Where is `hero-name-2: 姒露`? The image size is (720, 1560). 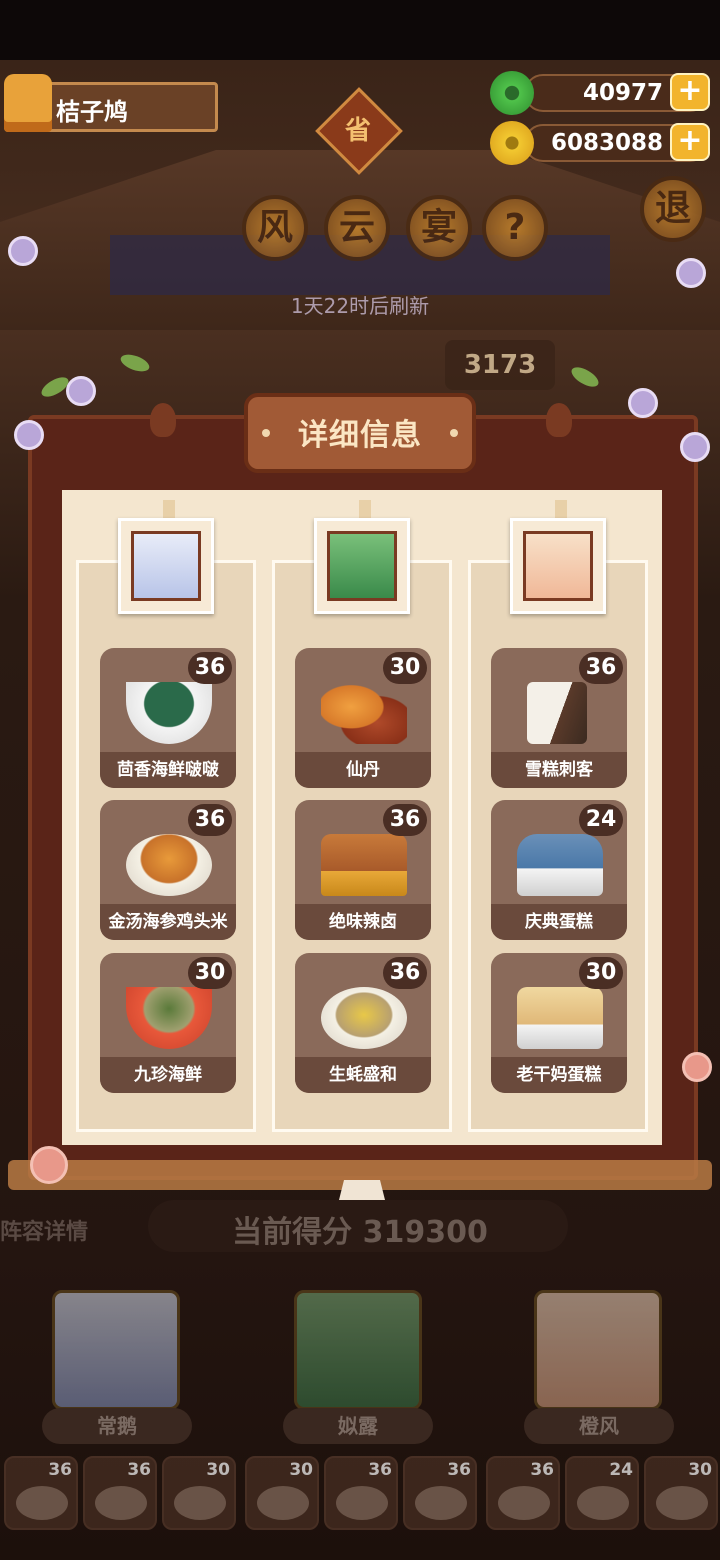
hero-name-2: 姒露 is located at coordinates (358, 1426).